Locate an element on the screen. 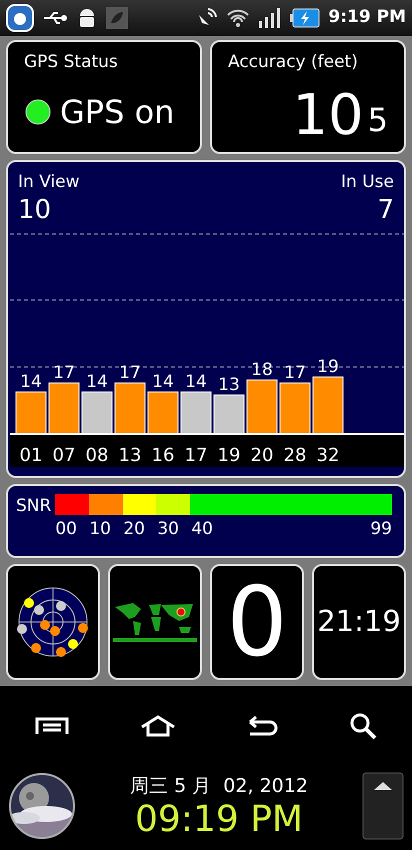 The width and height of the screenshot is (412, 850). search-icon is located at coordinates (362, 726).